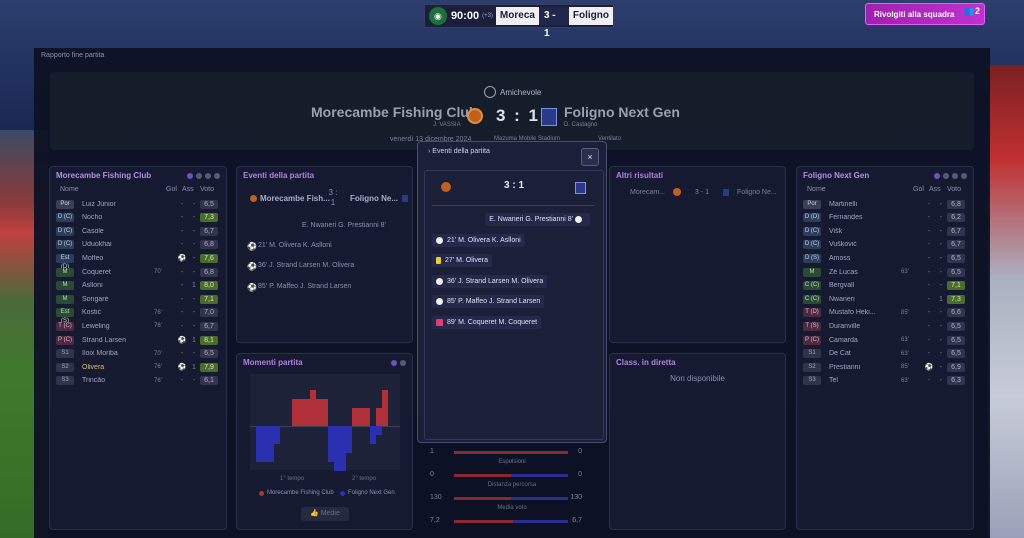 The width and height of the screenshot is (1024, 538). Describe the element at coordinates (466, 260) in the screenshot. I see `event-text: 27' M. Olivera` at that location.